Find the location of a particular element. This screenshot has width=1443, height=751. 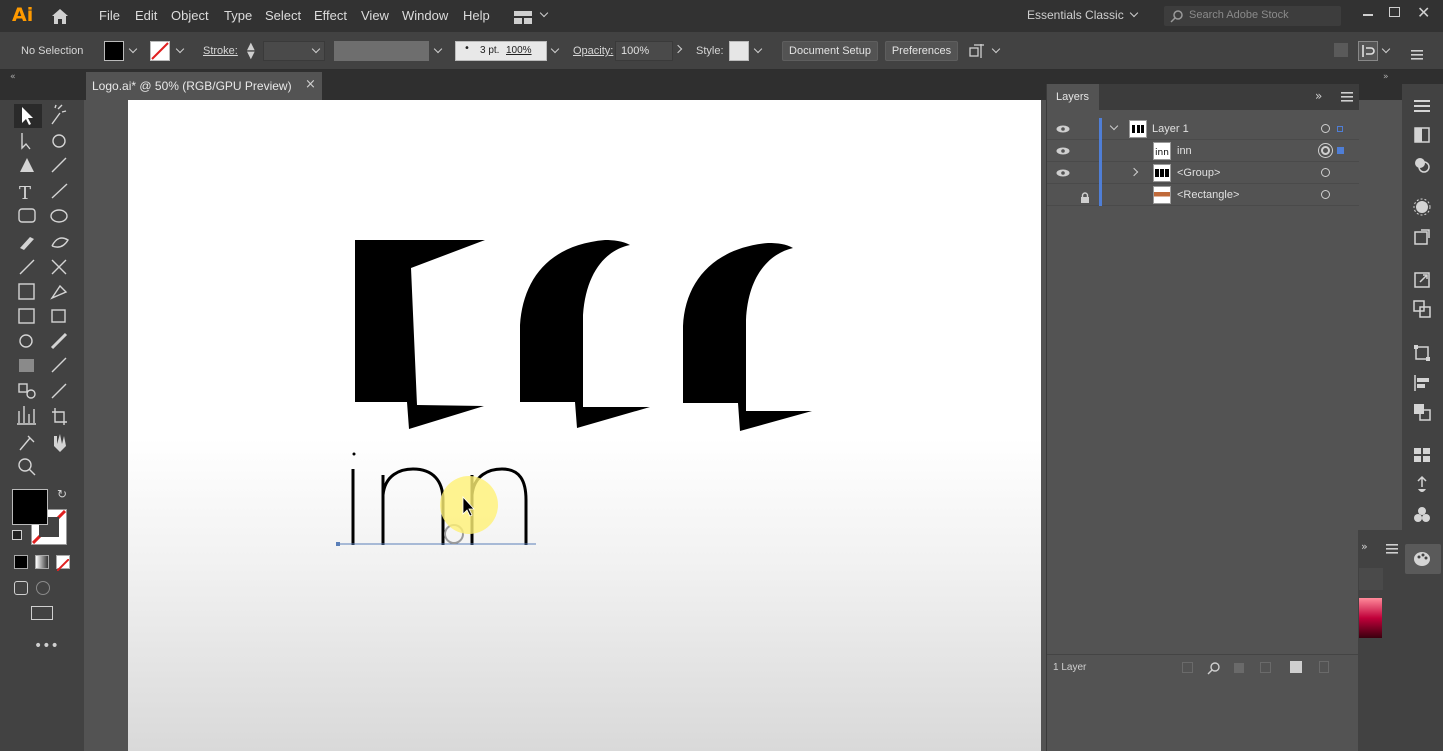

new-layer-icon is located at coordinates (1296, 667).